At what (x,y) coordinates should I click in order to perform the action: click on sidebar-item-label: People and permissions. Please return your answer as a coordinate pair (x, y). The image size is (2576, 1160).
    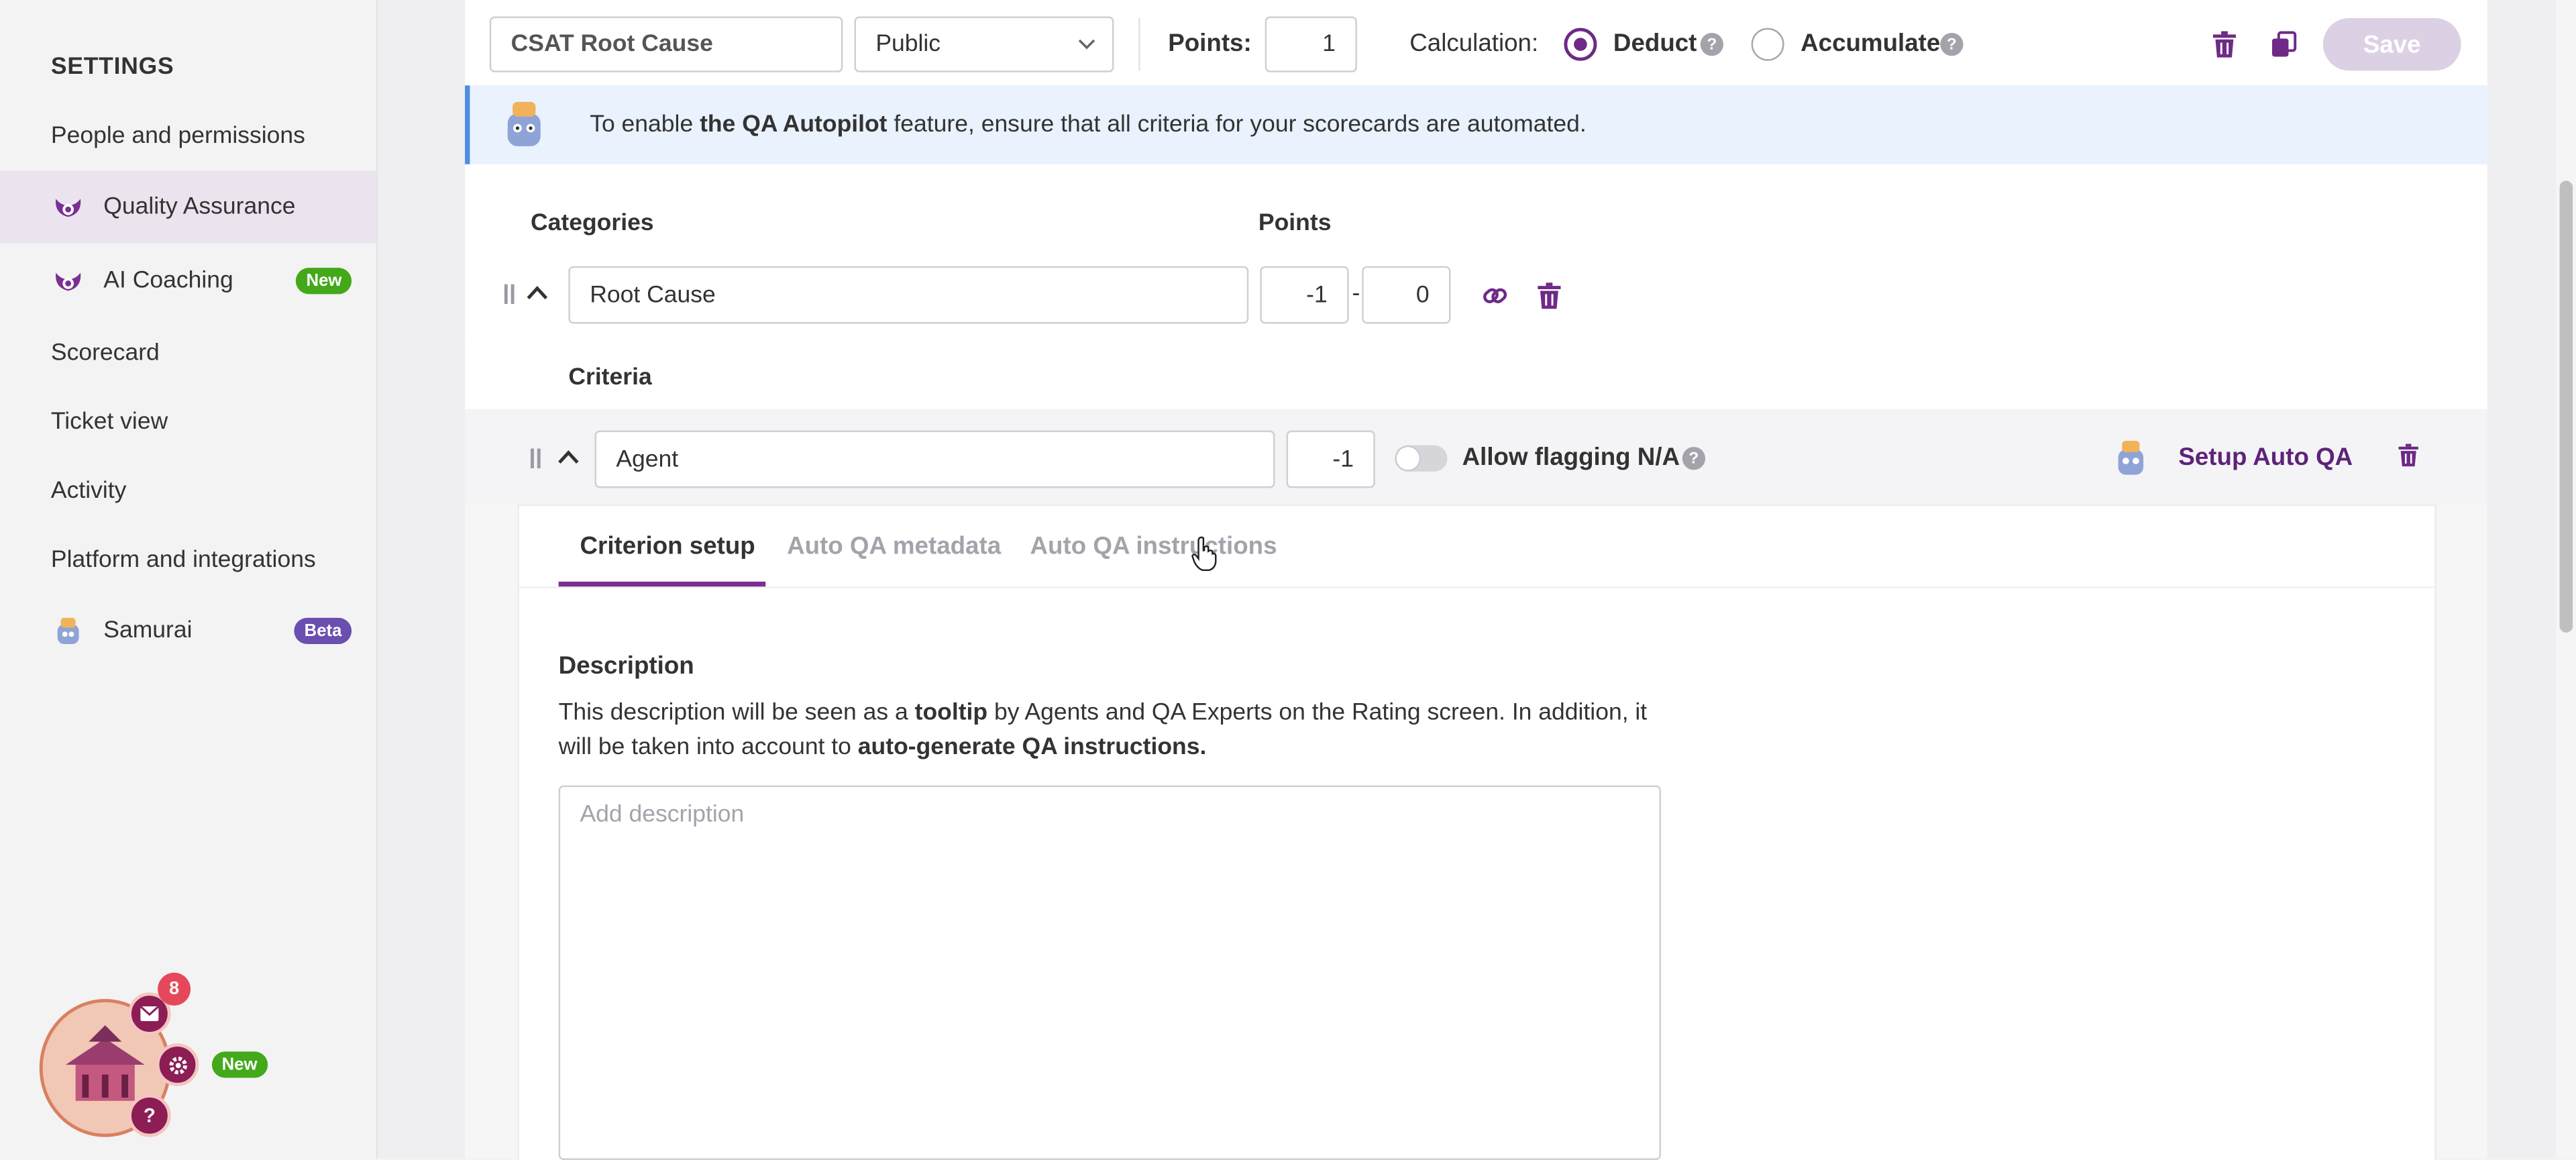
    Looking at the image, I should click on (177, 136).